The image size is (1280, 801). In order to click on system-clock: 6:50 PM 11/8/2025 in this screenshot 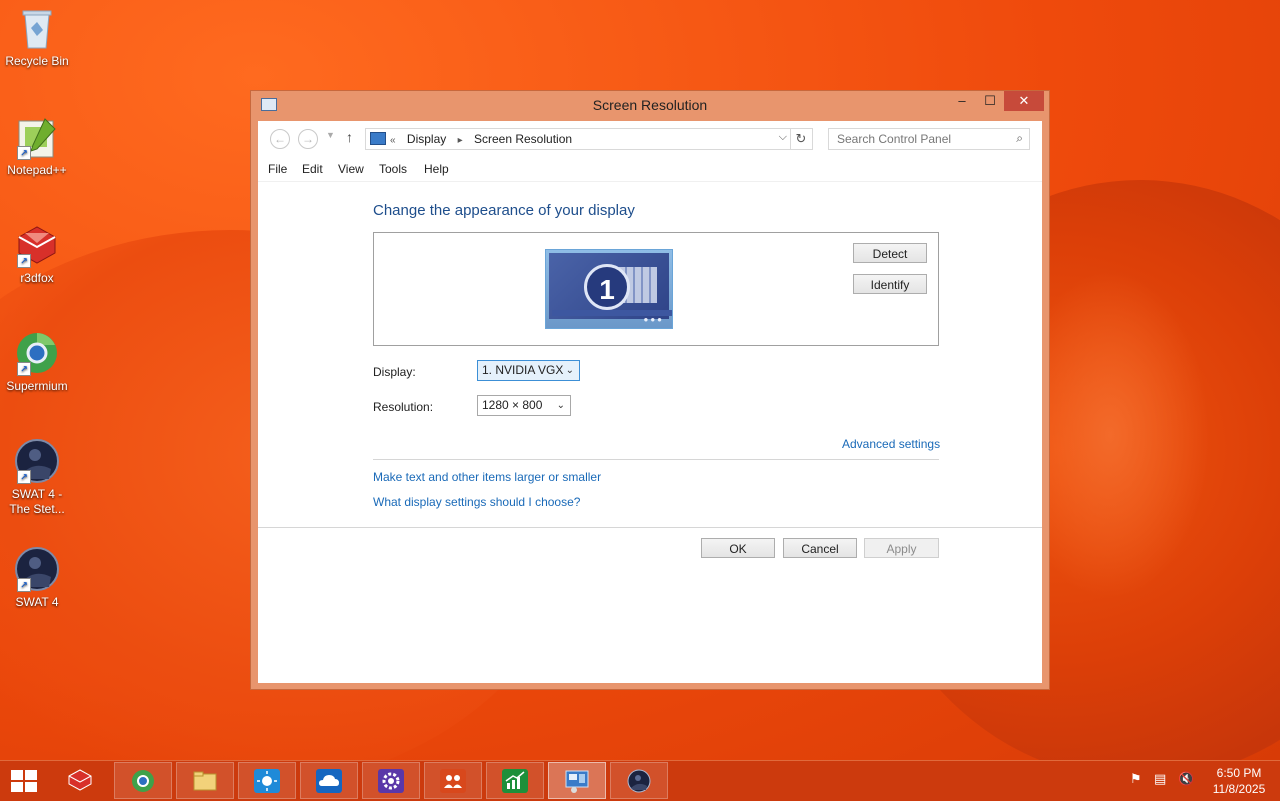, I will do `click(1239, 781)`.